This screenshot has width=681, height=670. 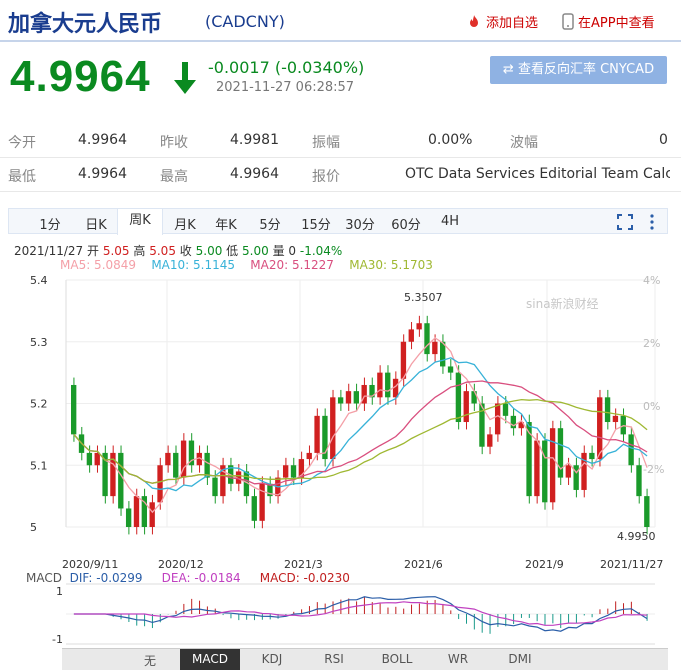 What do you see at coordinates (226, 223) in the screenshot?
I see `tab-yearly: 年K` at bounding box center [226, 223].